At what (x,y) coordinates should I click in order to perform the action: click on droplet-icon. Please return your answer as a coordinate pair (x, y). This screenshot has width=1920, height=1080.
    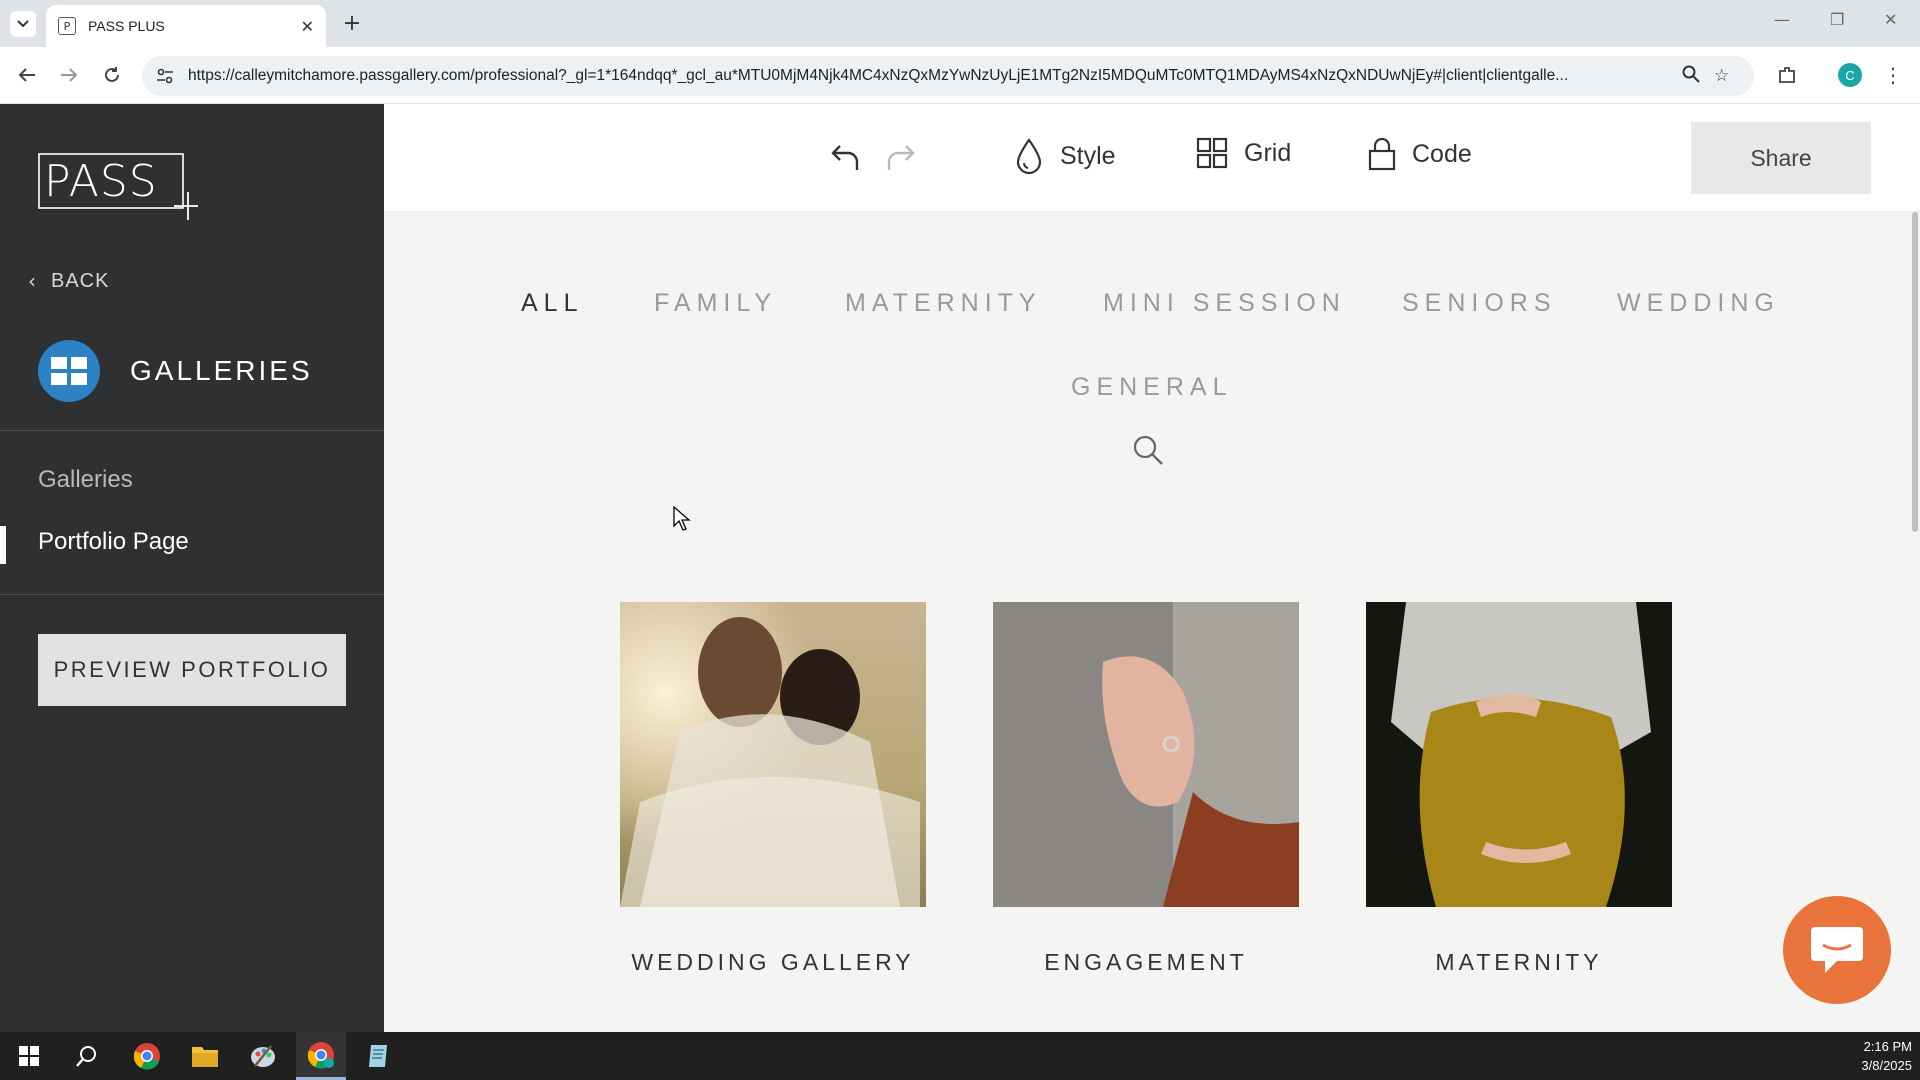
    Looking at the image, I should click on (1029, 156).